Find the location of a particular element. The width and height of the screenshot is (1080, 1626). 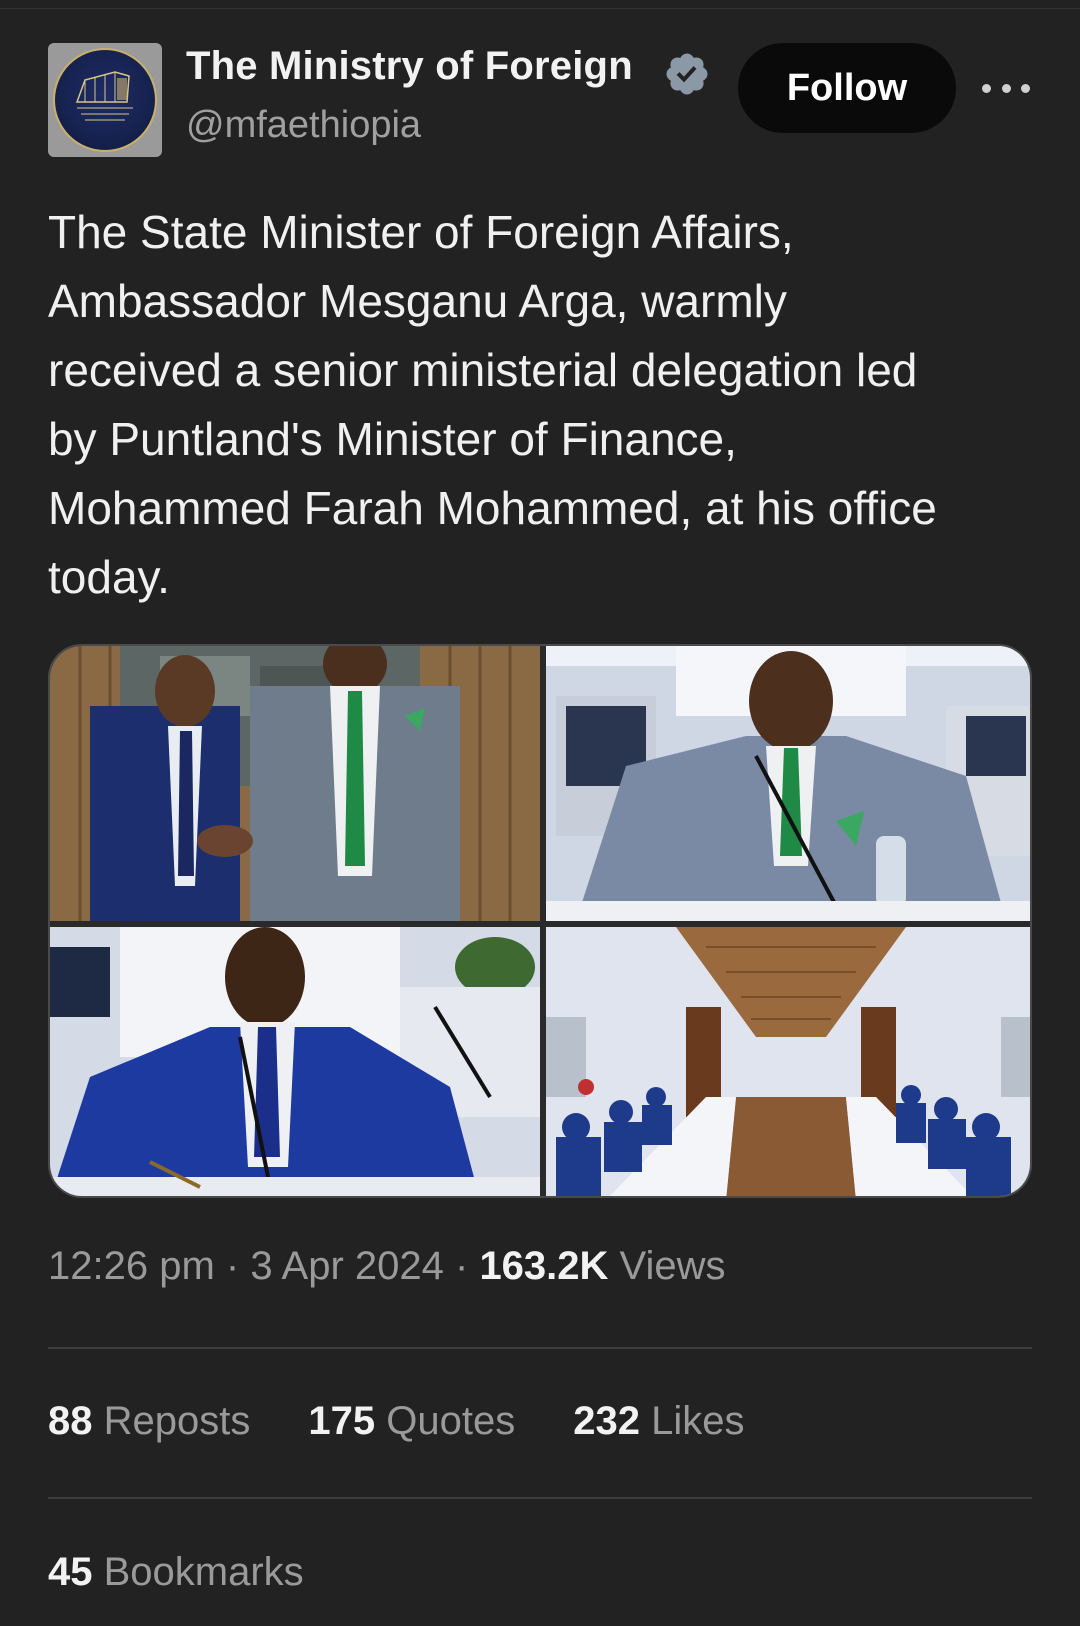

views-count: 163.2K is located at coordinates (544, 1266).